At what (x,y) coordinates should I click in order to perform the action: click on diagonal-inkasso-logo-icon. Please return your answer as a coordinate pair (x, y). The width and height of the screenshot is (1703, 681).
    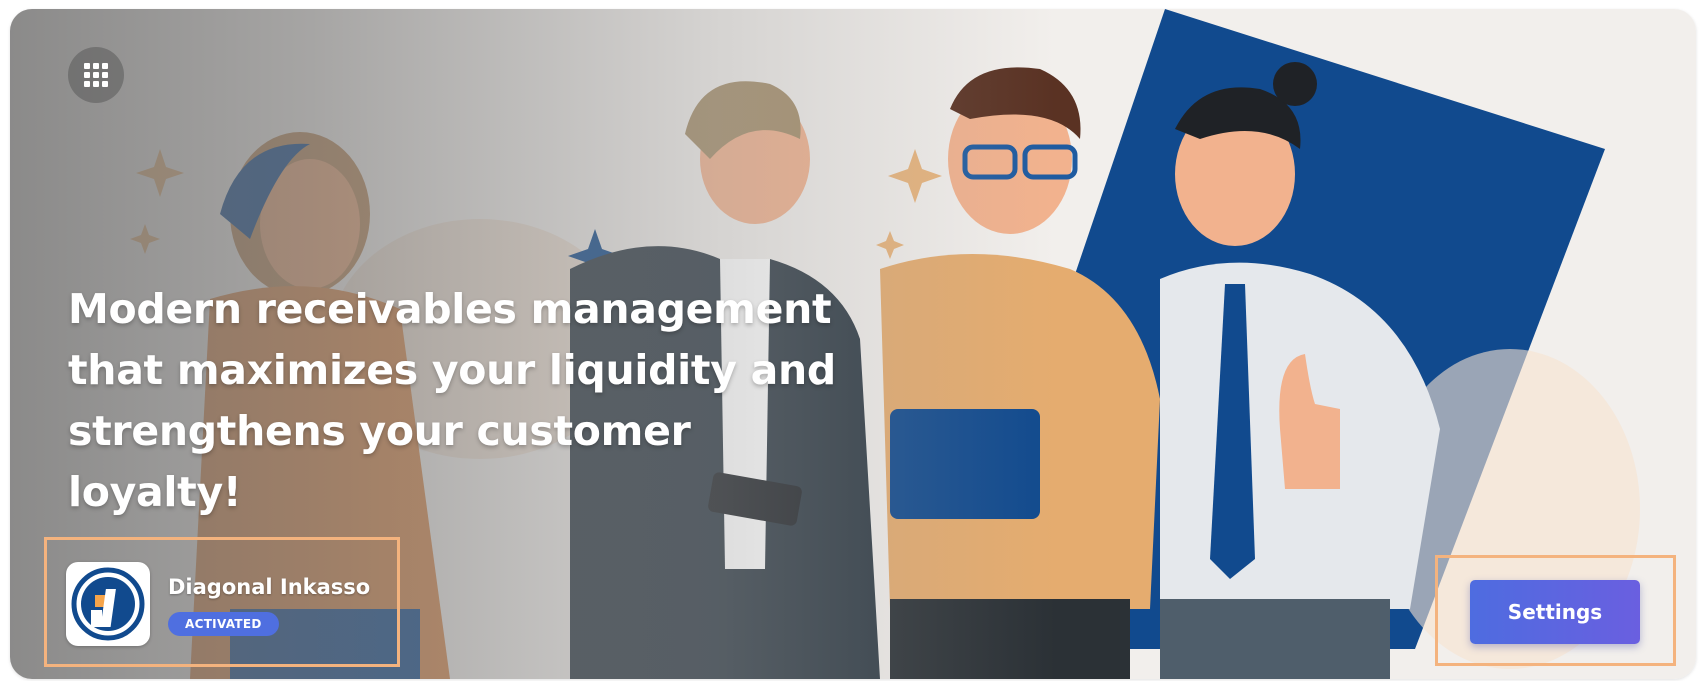
    Looking at the image, I should click on (108, 604).